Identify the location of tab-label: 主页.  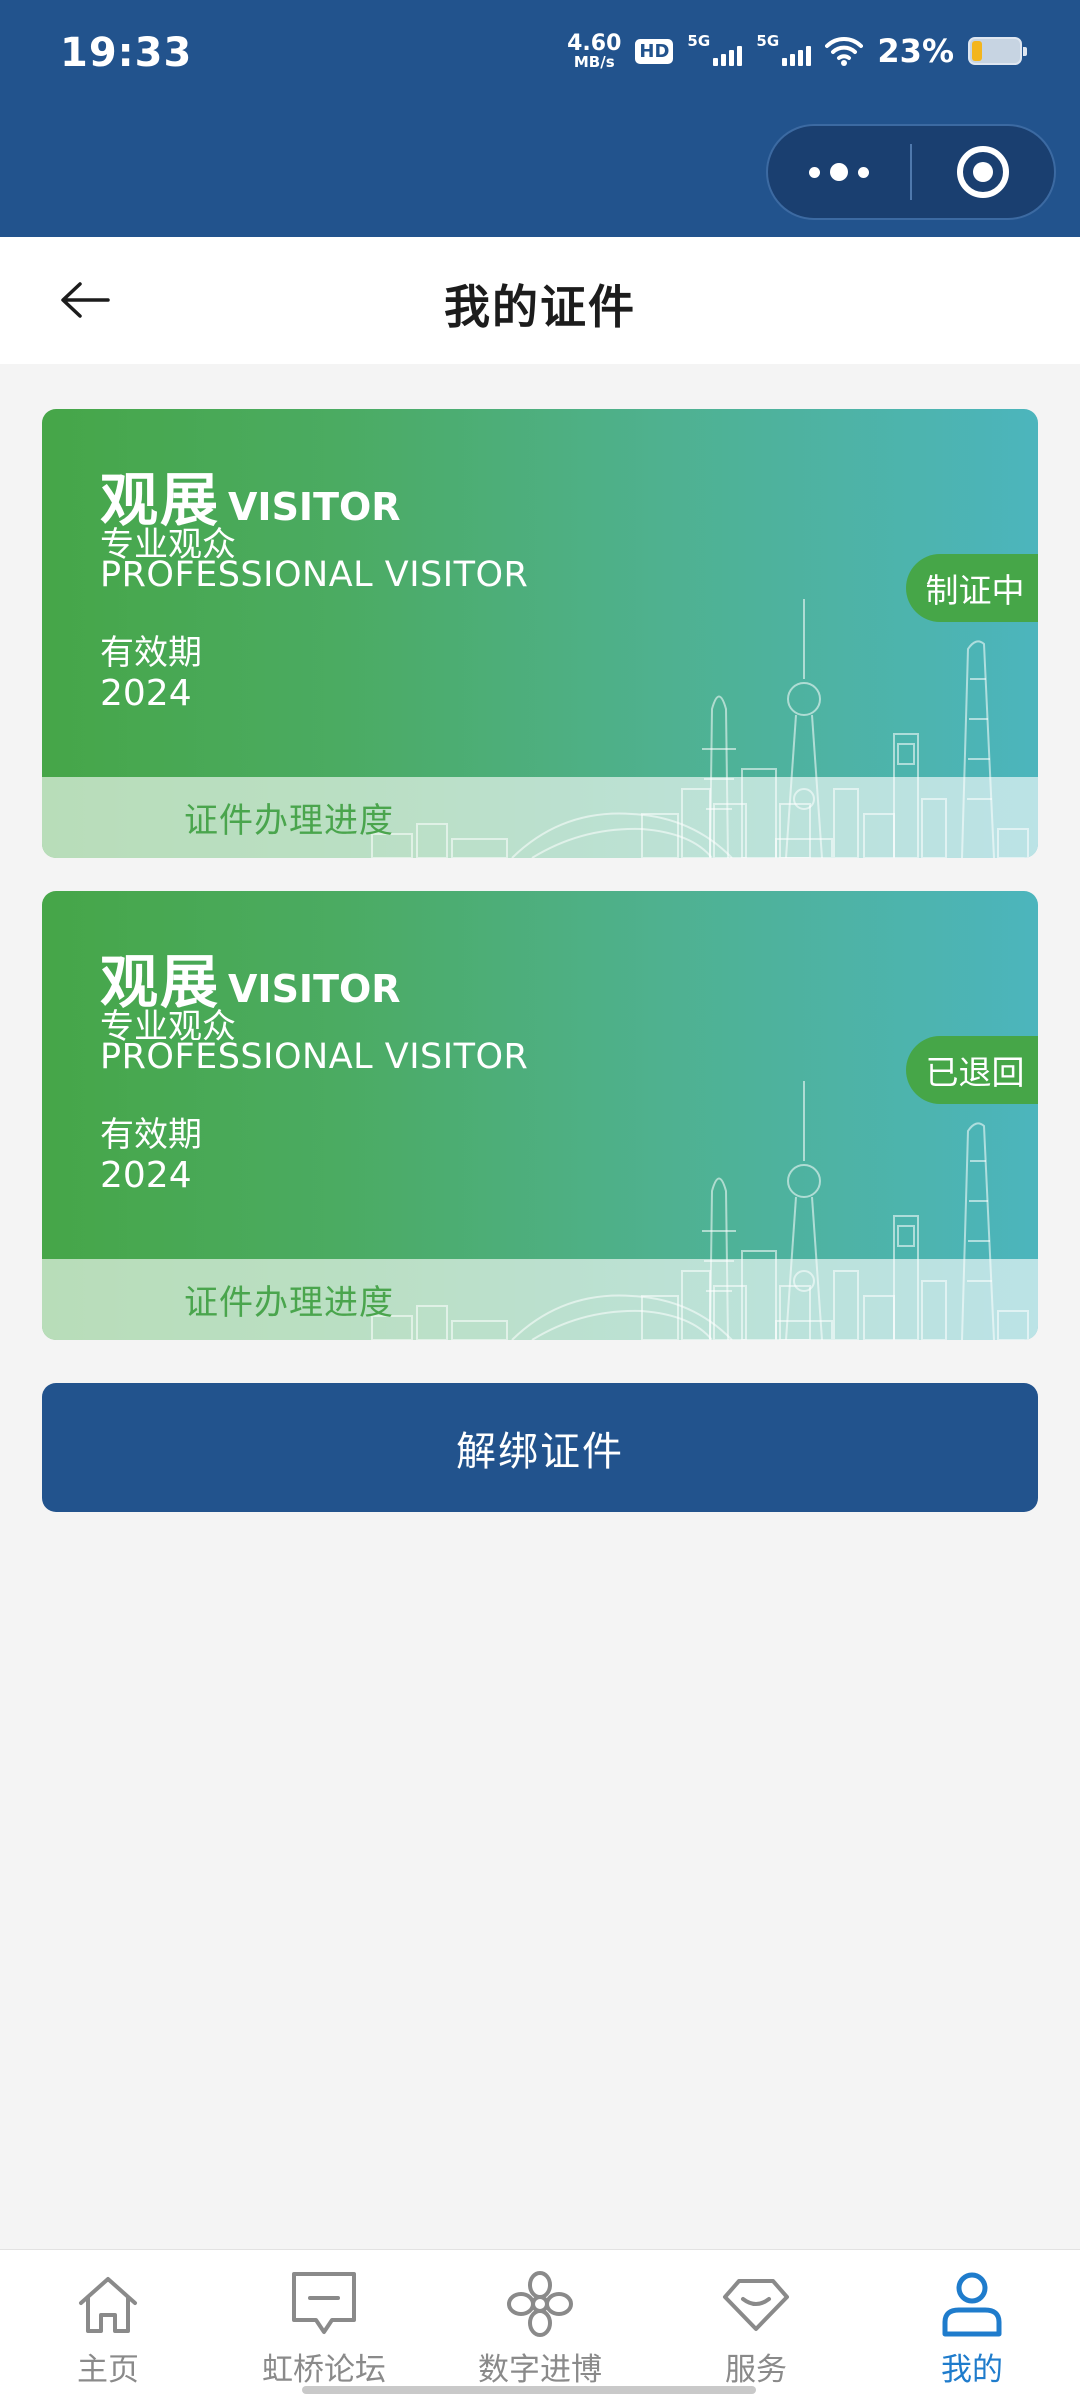
(108, 2370).